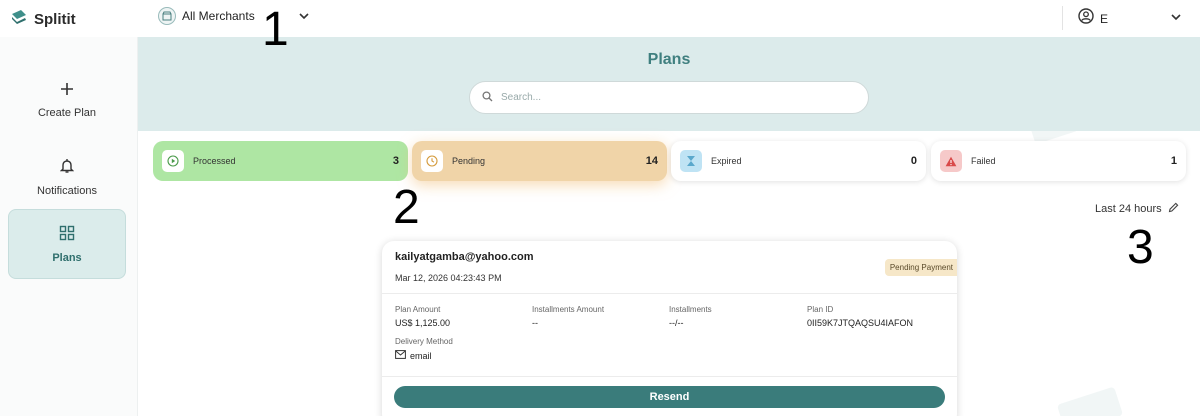 The image size is (1200, 416). I want to click on annotation-number: 1, so click(275, 29).